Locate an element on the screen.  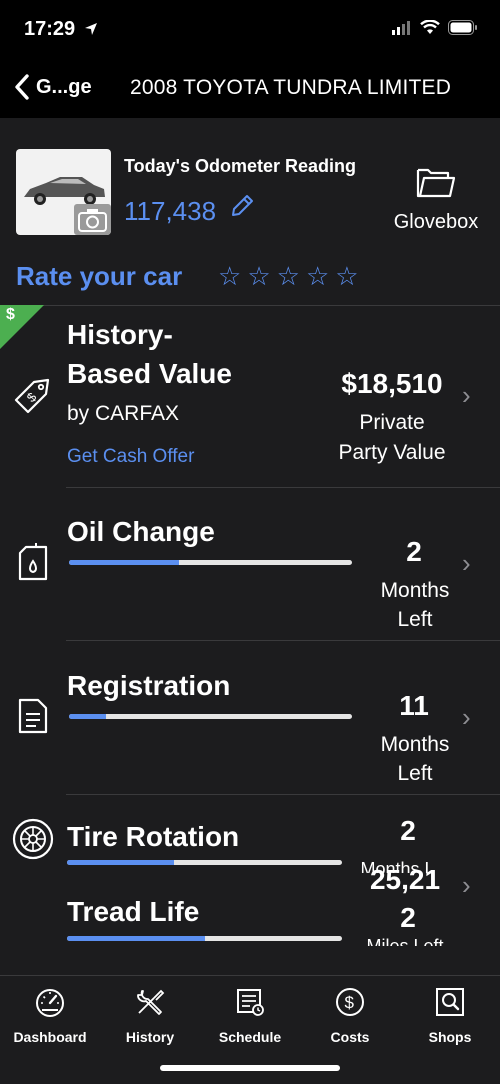
camera-icon is located at coordinates (92, 220).